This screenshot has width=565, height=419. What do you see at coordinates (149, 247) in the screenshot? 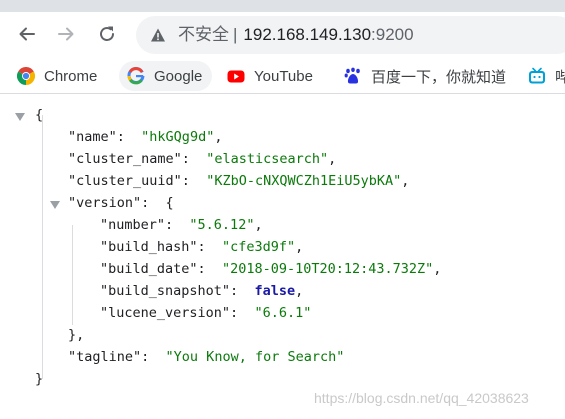
I see `json-key: "build_hash"` at bounding box center [149, 247].